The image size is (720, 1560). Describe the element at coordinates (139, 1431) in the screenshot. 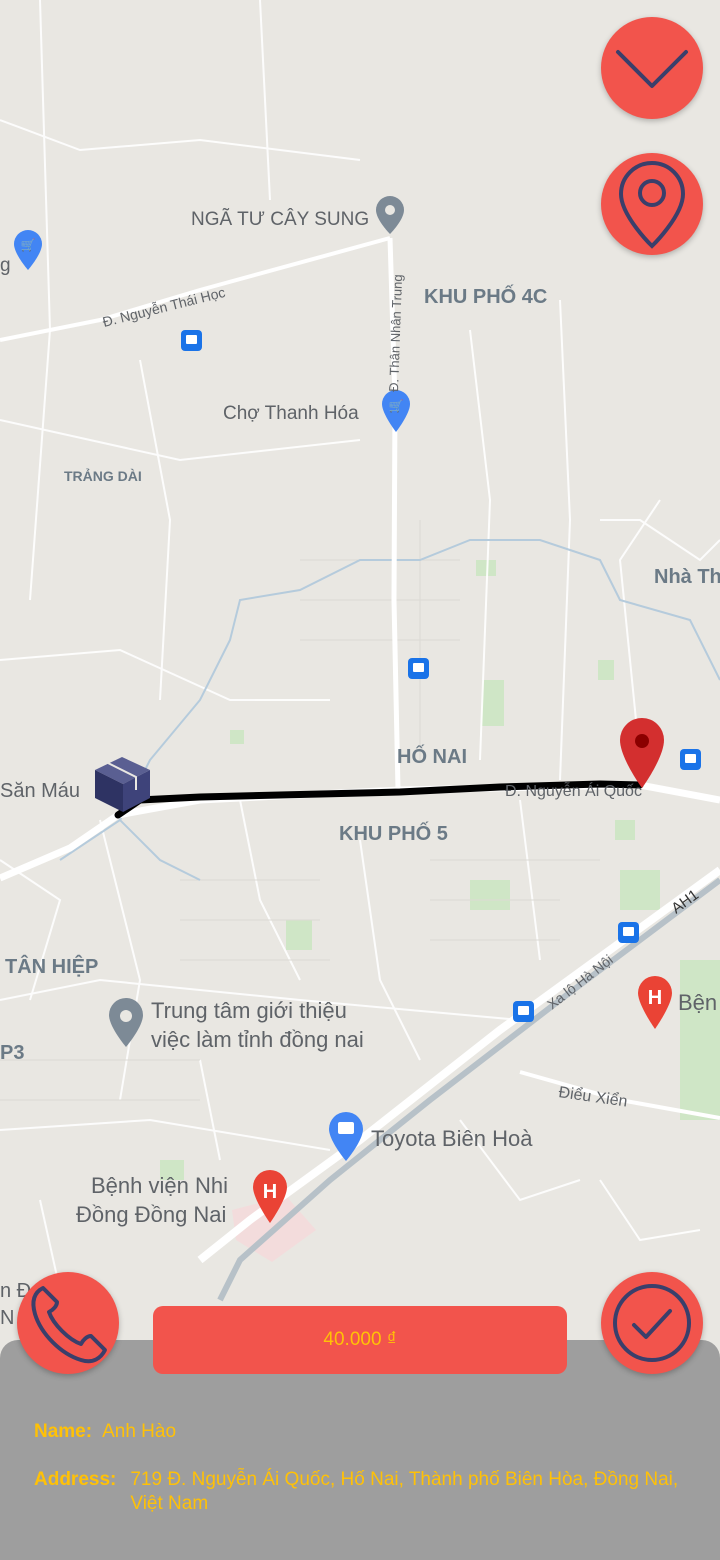

I see `customer-name: Anh Hào` at that location.